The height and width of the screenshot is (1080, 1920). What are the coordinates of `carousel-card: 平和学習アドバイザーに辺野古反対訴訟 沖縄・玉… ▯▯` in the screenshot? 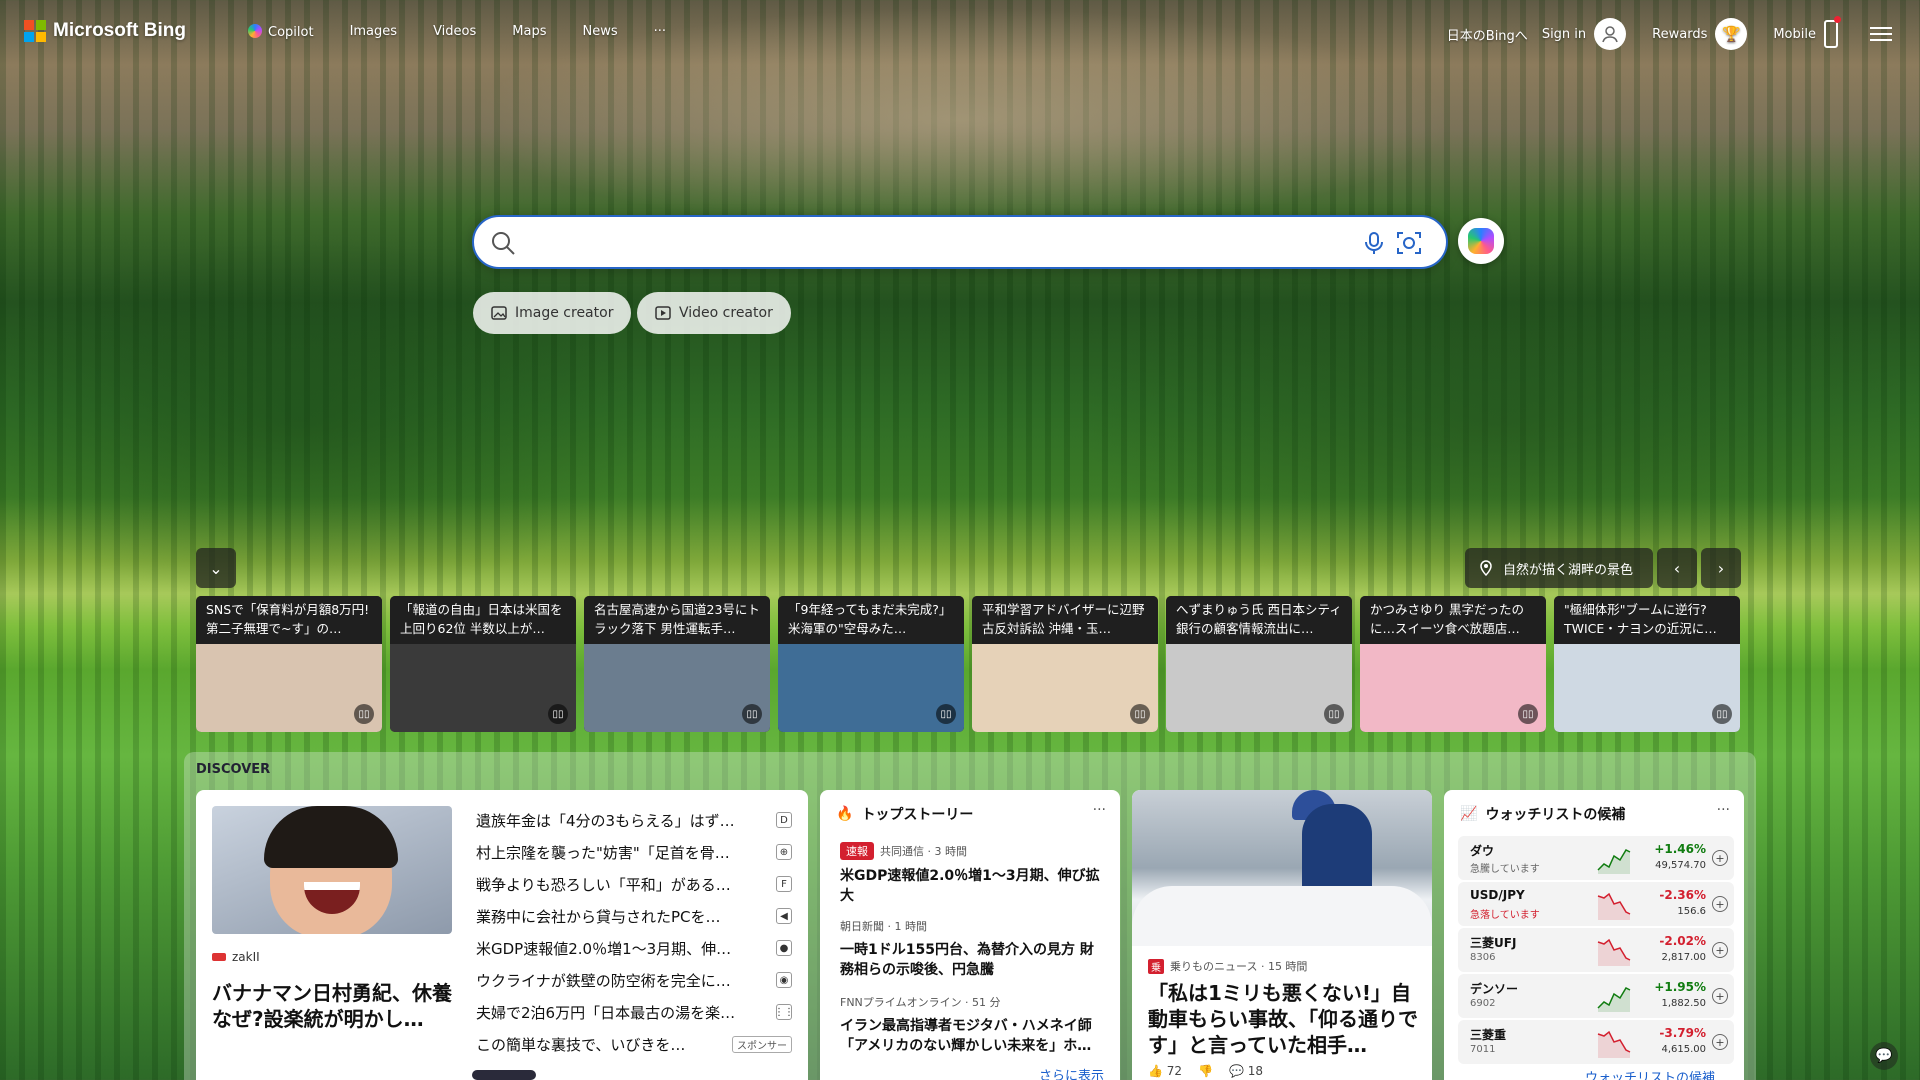 It's located at (1065, 664).